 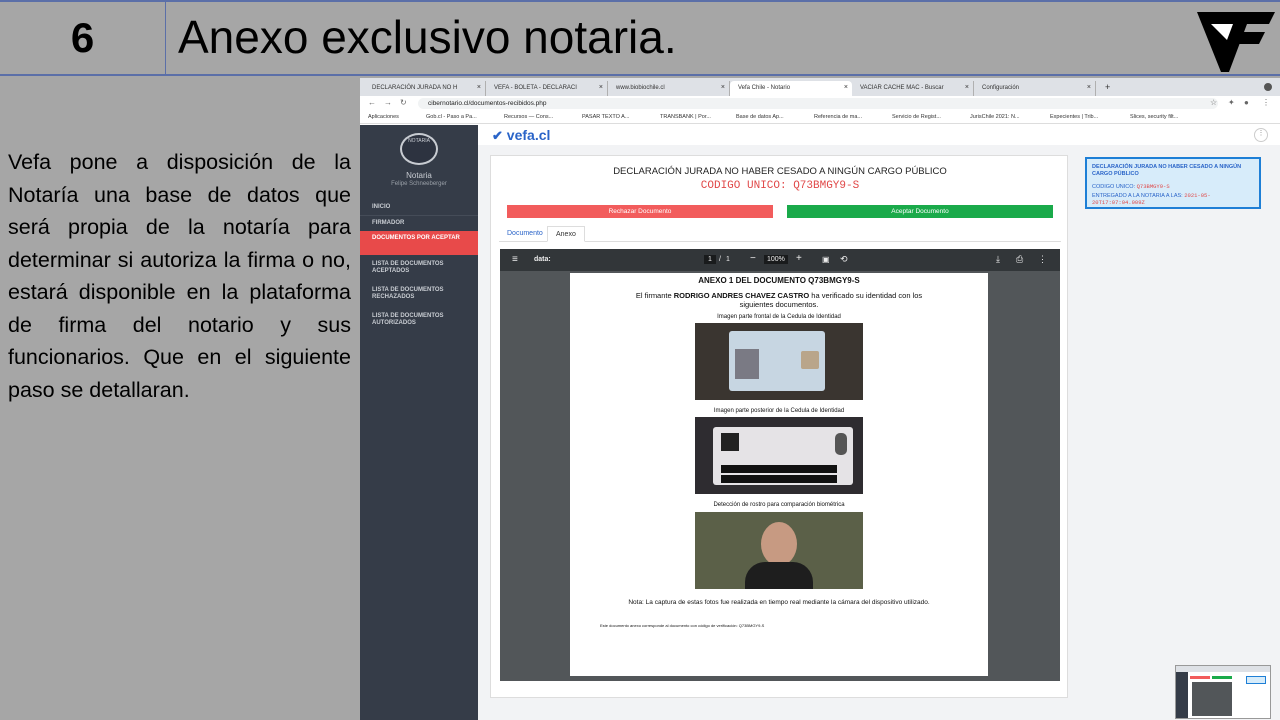 What do you see at coordinates (1231, 102) in the screenshot?
I see `extensions-icon: ✦` at bounding box center [1231, 102].